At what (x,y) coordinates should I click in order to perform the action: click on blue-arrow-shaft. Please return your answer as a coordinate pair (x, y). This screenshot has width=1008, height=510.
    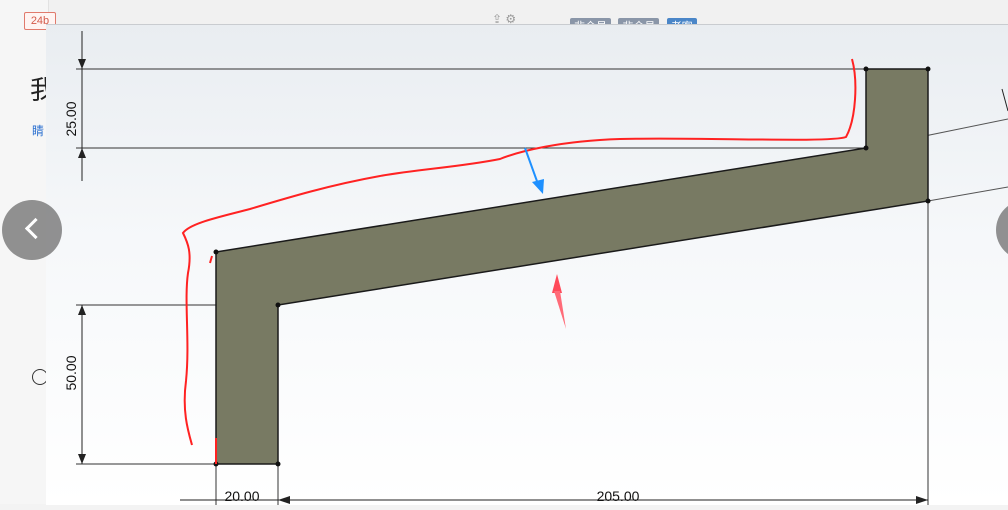
    Looking at the image, I should click on (531, 166).